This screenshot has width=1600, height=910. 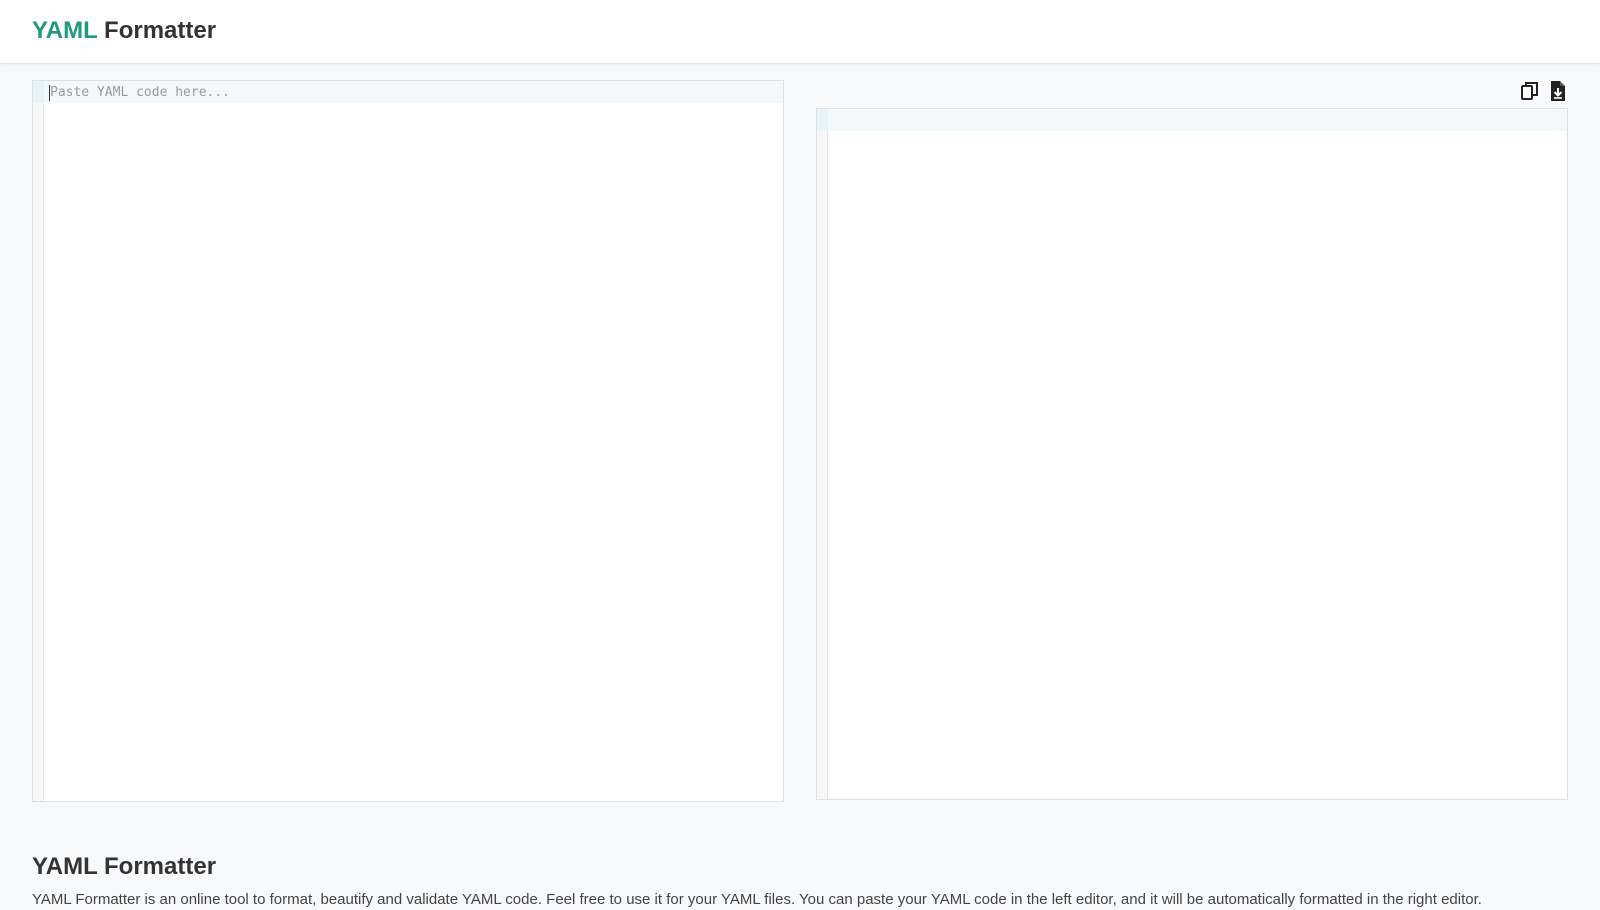 I want to click on logo-yaml-text: YAML, so click(x=65, y=30).